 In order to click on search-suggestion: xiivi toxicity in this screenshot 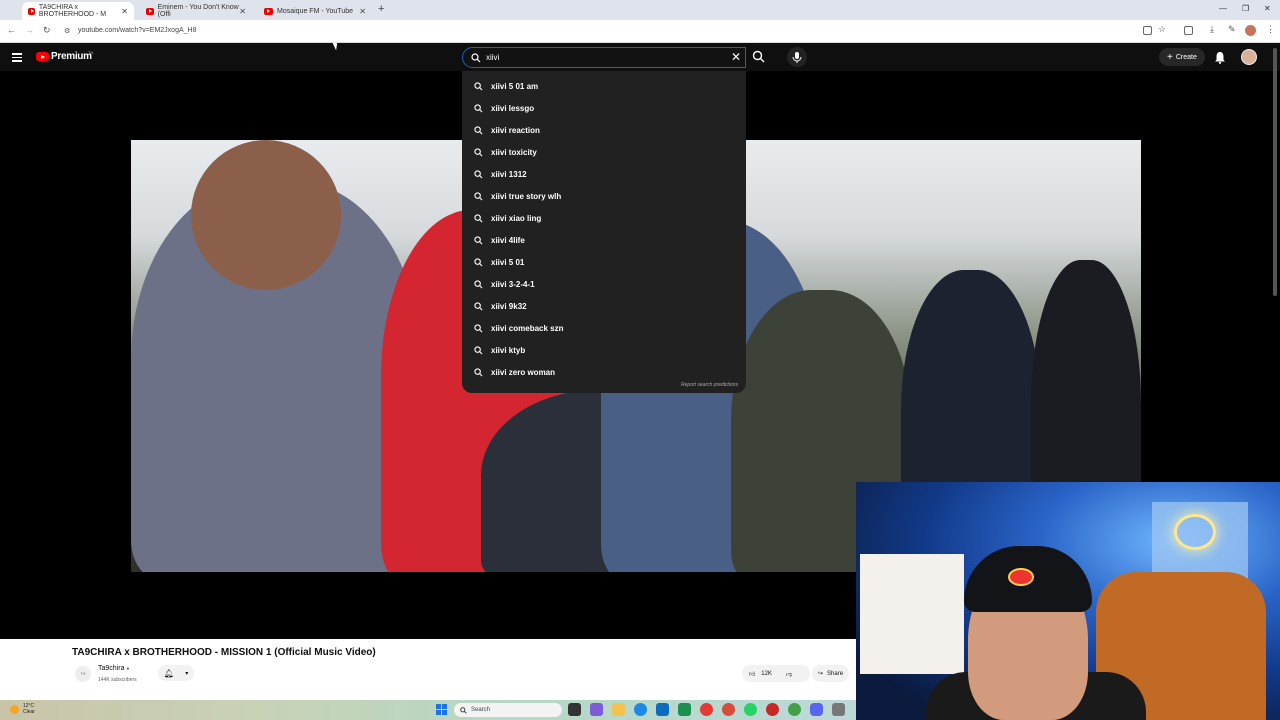, I will do `click(604, 152)`.